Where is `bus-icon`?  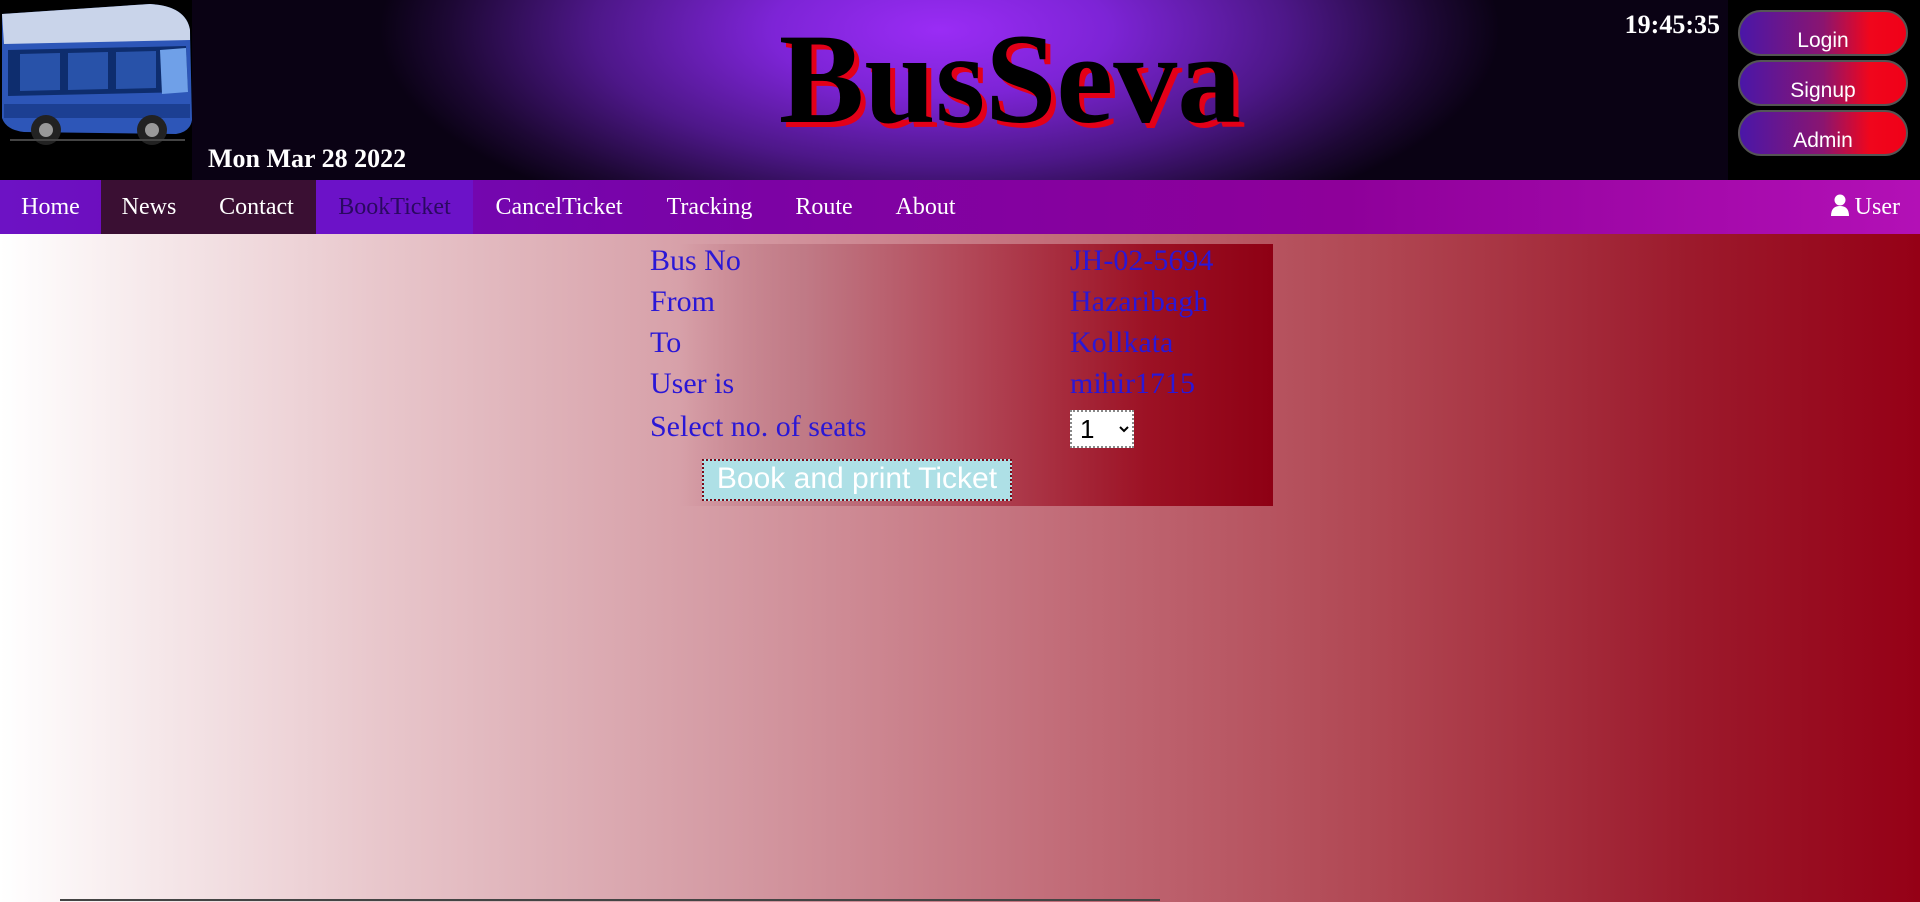 bus-icon is located at coordinates (96, 90).